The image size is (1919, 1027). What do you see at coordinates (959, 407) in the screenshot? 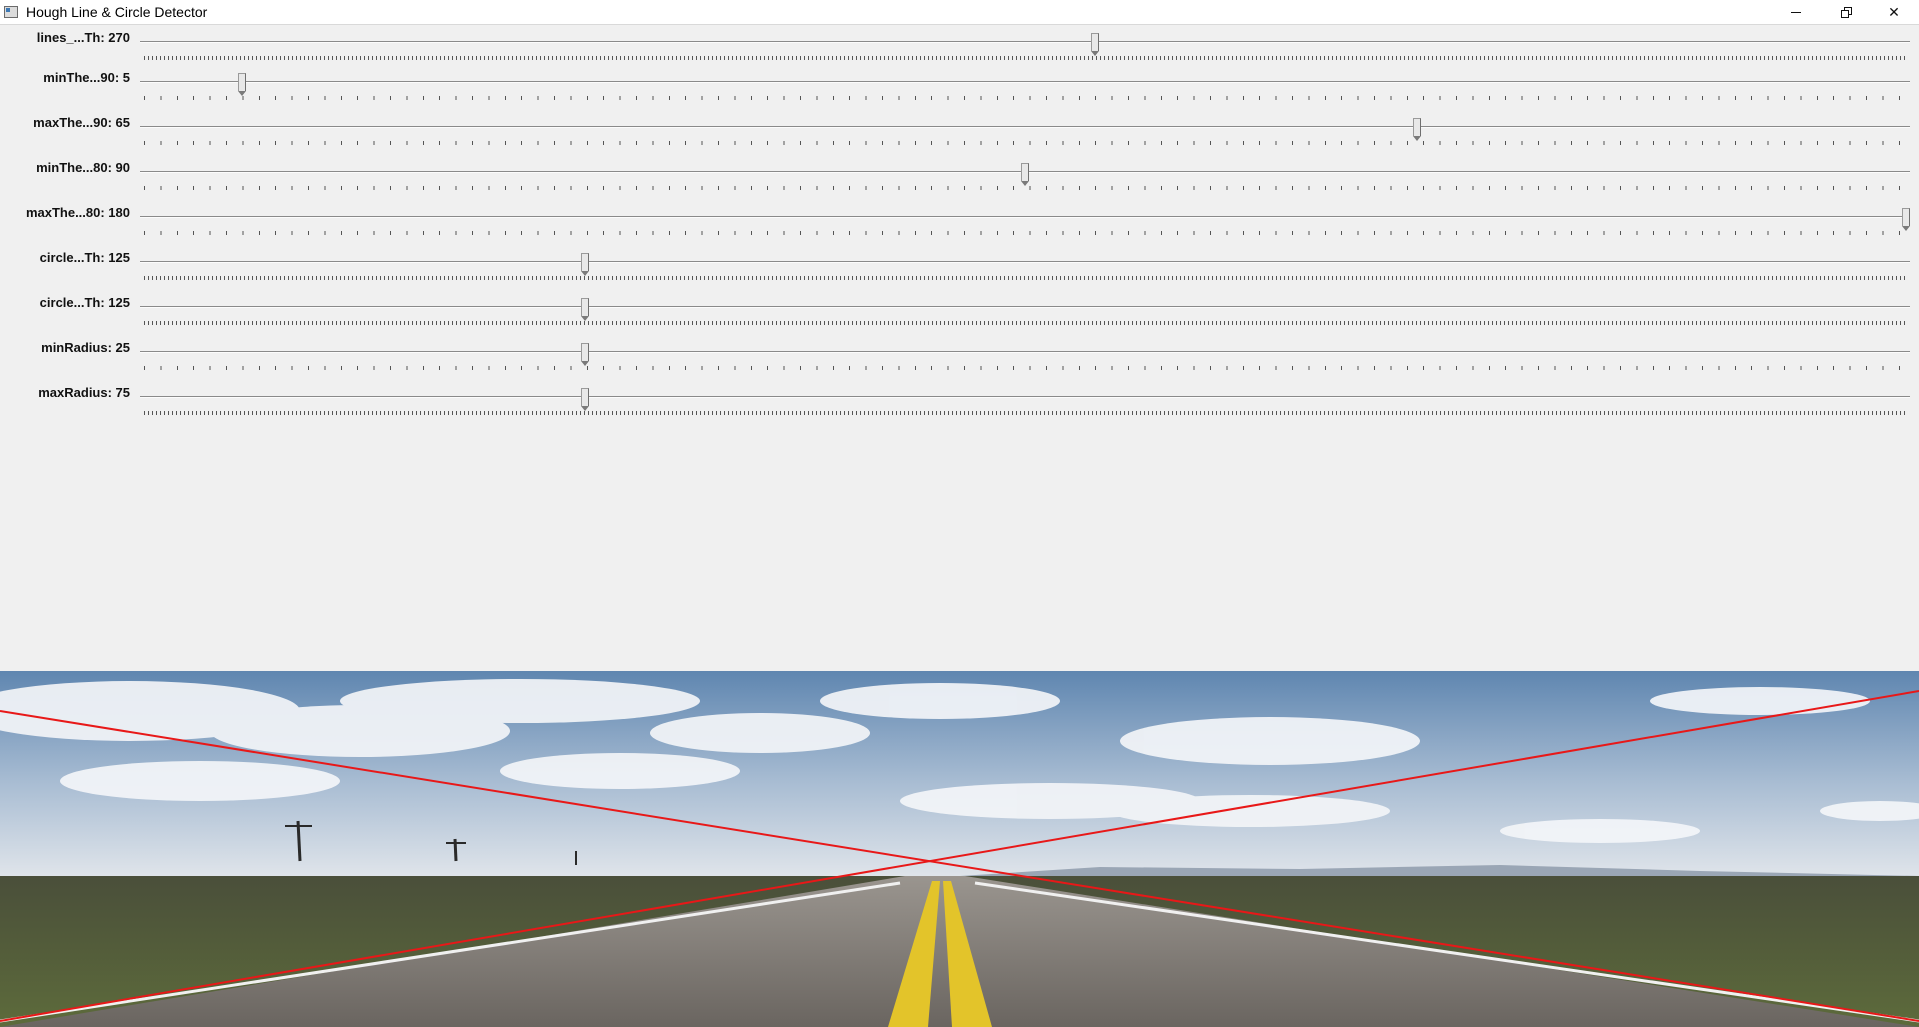
I see `trackbar-max-radius: maxRadius: 75` at bounding box center [959, 407].